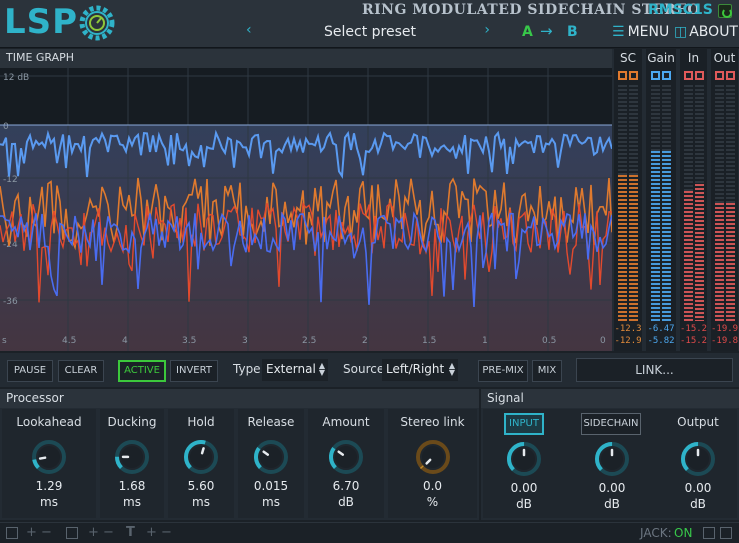 The image size is (739, 543). Describe the element at coordinates (132, 486) in the screenshot. I see `knob-value: 1.68` at that location.